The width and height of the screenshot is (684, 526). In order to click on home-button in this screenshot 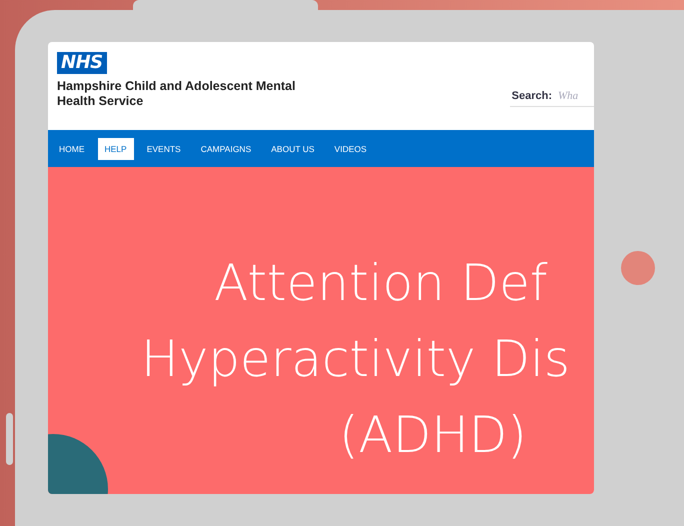, I will do `click(638, 268)`.